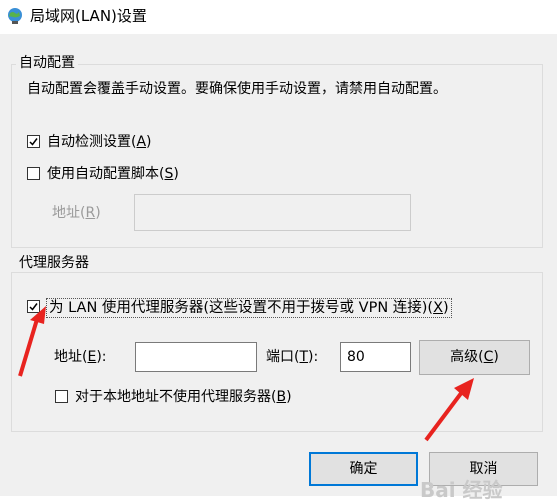  Describe the element at coordinates (54, 263) in the screenshot. I see `proxy-group-title: 代理服务器` at that location.